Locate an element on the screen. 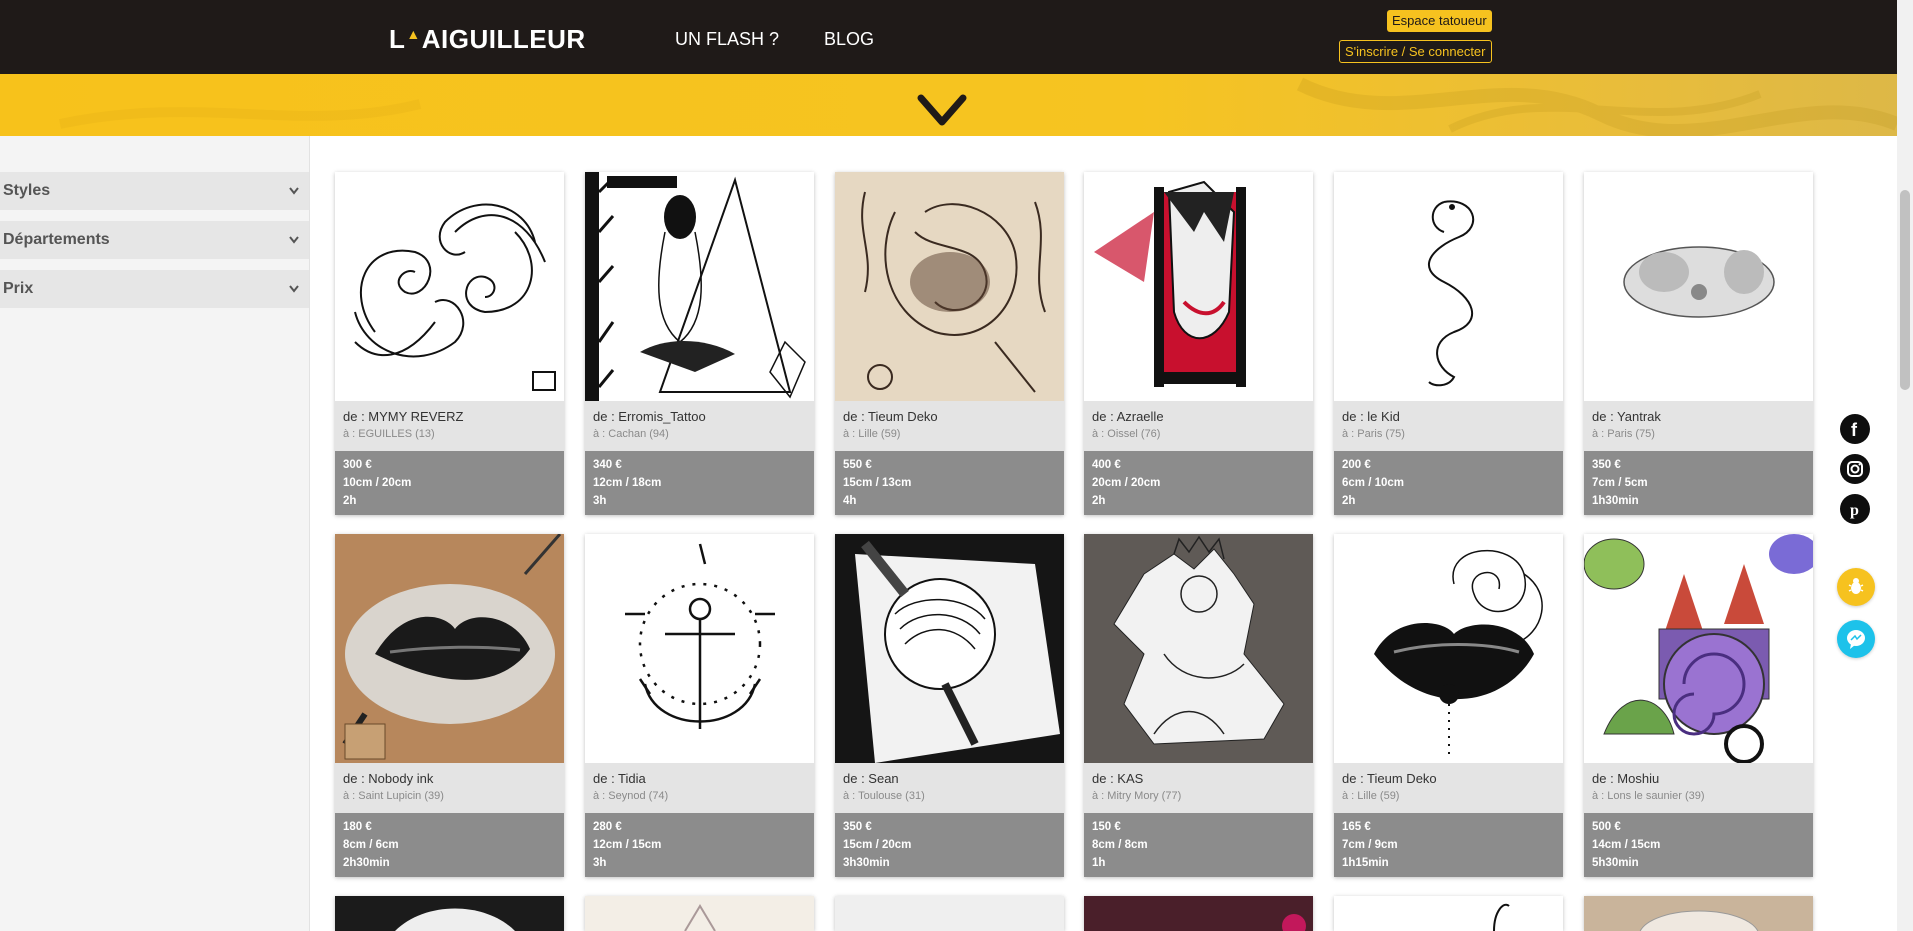 Image resolution: width=1913 pixels, height=931 pixels. card-author: de : Azraelle is located at coordinates (1128, 416).